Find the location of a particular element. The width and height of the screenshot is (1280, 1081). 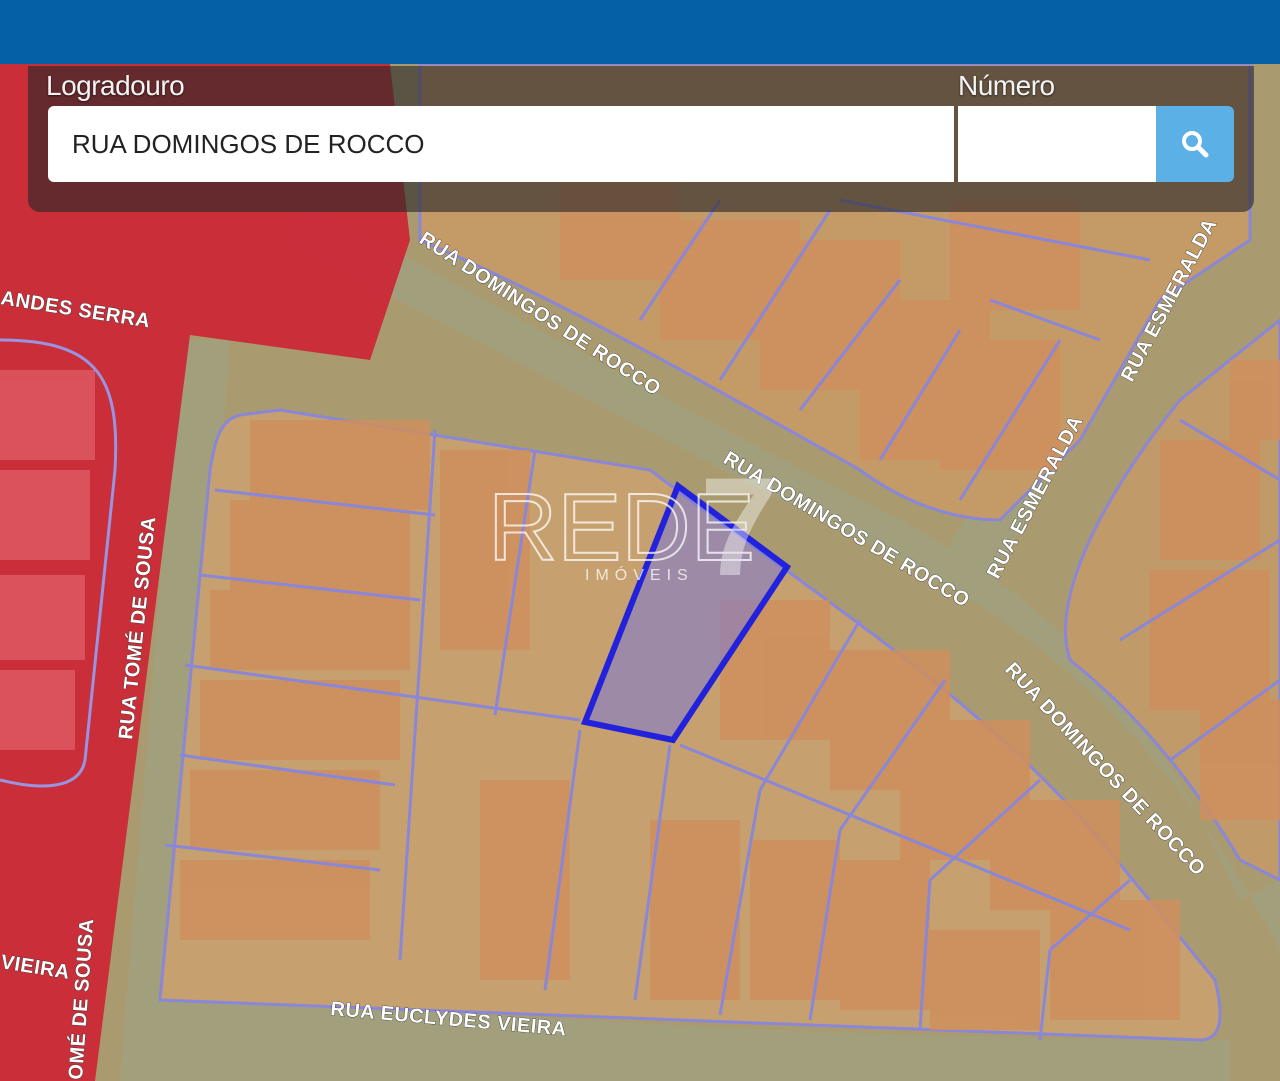

number-input is located at coordinates (1057, 144).